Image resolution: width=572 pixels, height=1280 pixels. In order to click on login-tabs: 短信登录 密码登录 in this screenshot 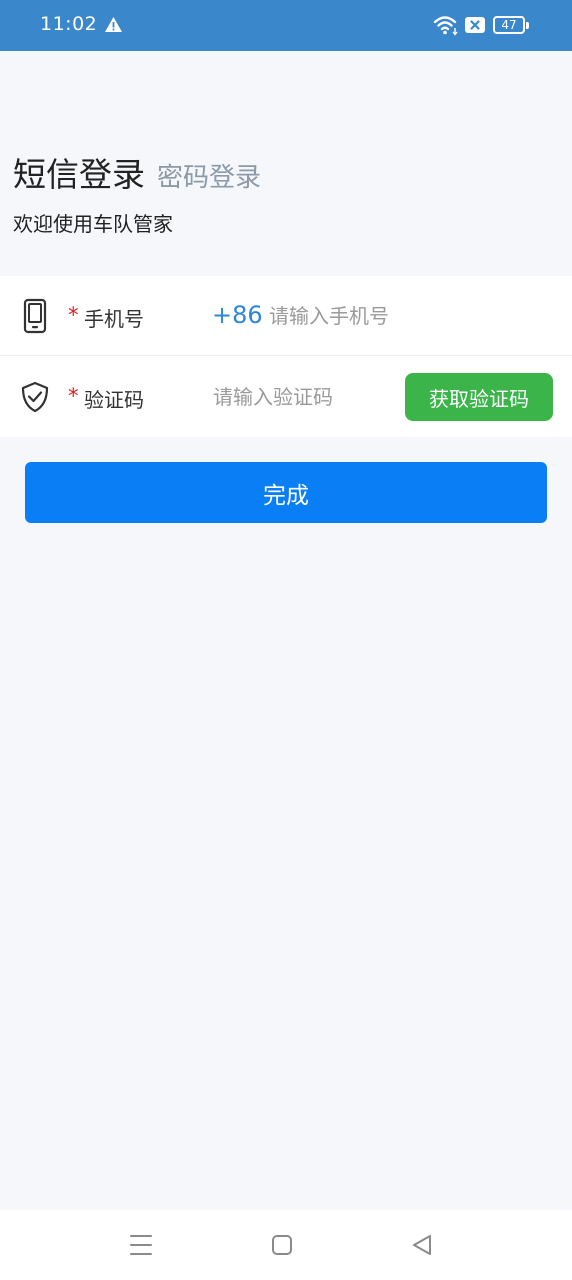, I will do `click(137, 172)`.